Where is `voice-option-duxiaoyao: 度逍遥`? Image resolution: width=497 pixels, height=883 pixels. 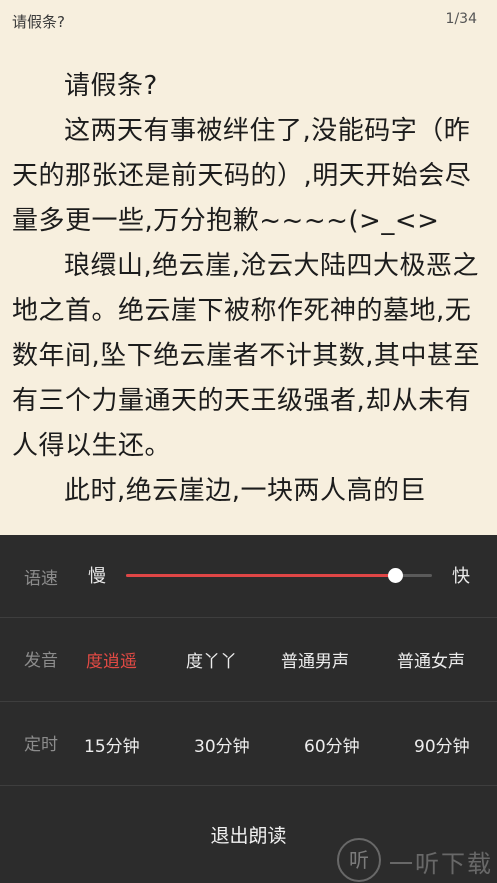
voice-option-duxiaoyao: 度逍遥 is located at coordinates (111, 659).